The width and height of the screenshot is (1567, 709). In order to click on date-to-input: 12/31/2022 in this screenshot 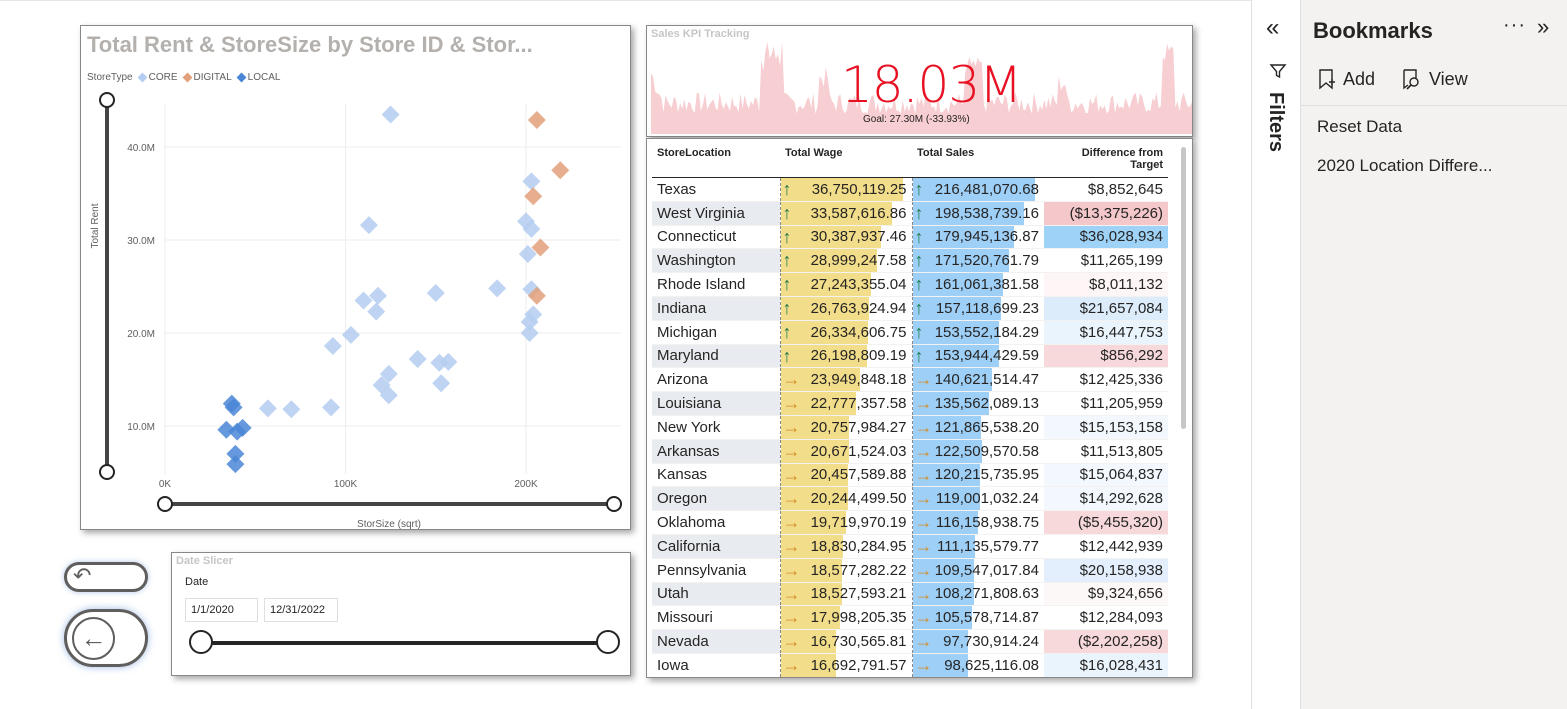, I will do `click(301, 610)`.